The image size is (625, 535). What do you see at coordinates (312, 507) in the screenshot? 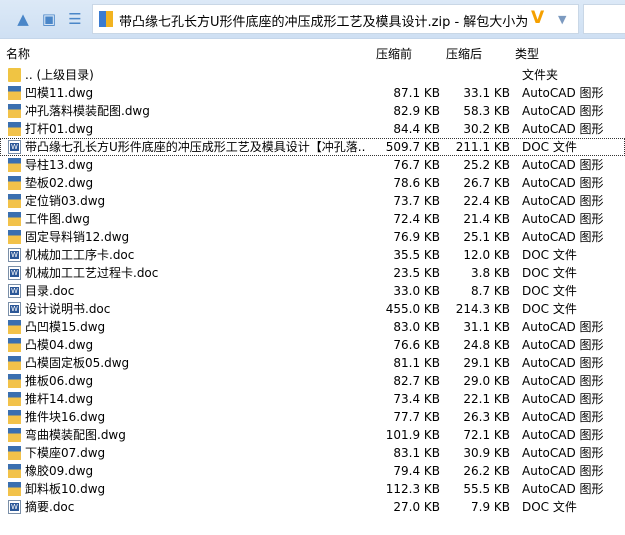
I see `file-row: 摘要.doc 27.0 KB 7.9 KB DOC 文件` at bounding box center [312, 507].